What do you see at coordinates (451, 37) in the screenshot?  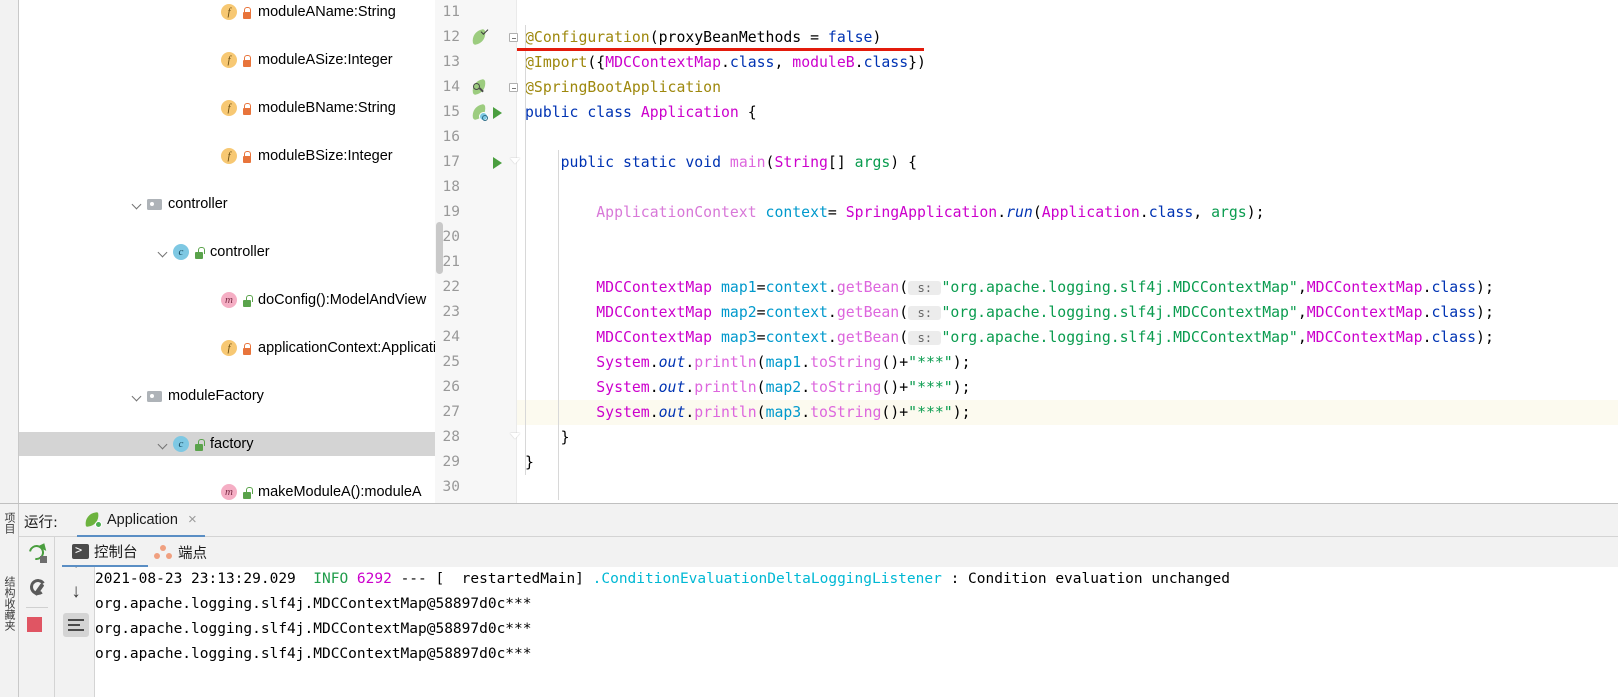 I see `line-number: 12` at bounding box center [451, 37].